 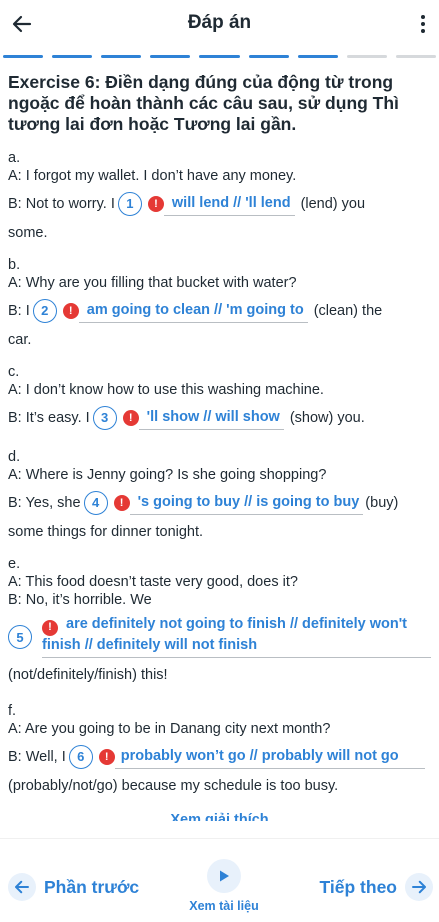 I want to click on b-prefix: B: Yes, she, so click(x=44, y=503).